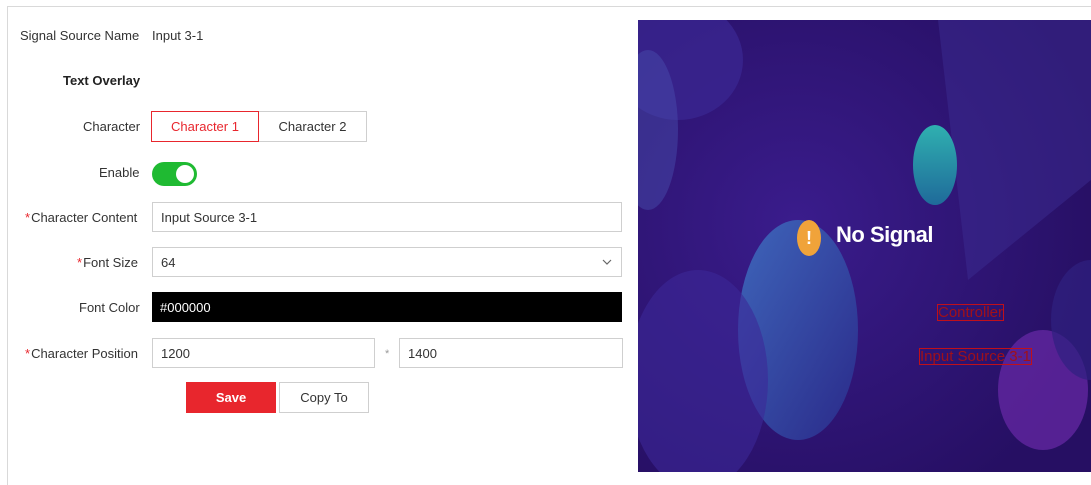 The width and height of the screenshot is (1091, 485). I want to click on content-input: Input Source 3-1, so click(387, 217).